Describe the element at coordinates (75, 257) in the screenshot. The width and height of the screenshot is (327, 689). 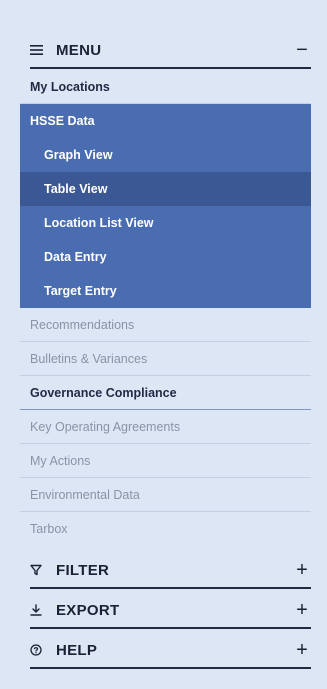
I see `submenu-item-label: Data Entry` at that location.